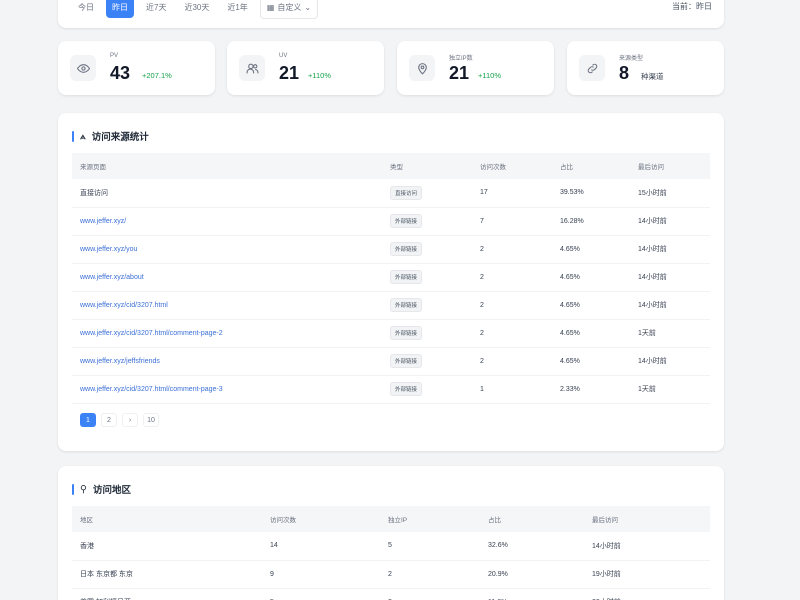 Image resolution: width=800 pixels, height=600 pixels. Describe the element at coordinates (321, 546) in the screenshot. I see `visit-count: 14` at that location.